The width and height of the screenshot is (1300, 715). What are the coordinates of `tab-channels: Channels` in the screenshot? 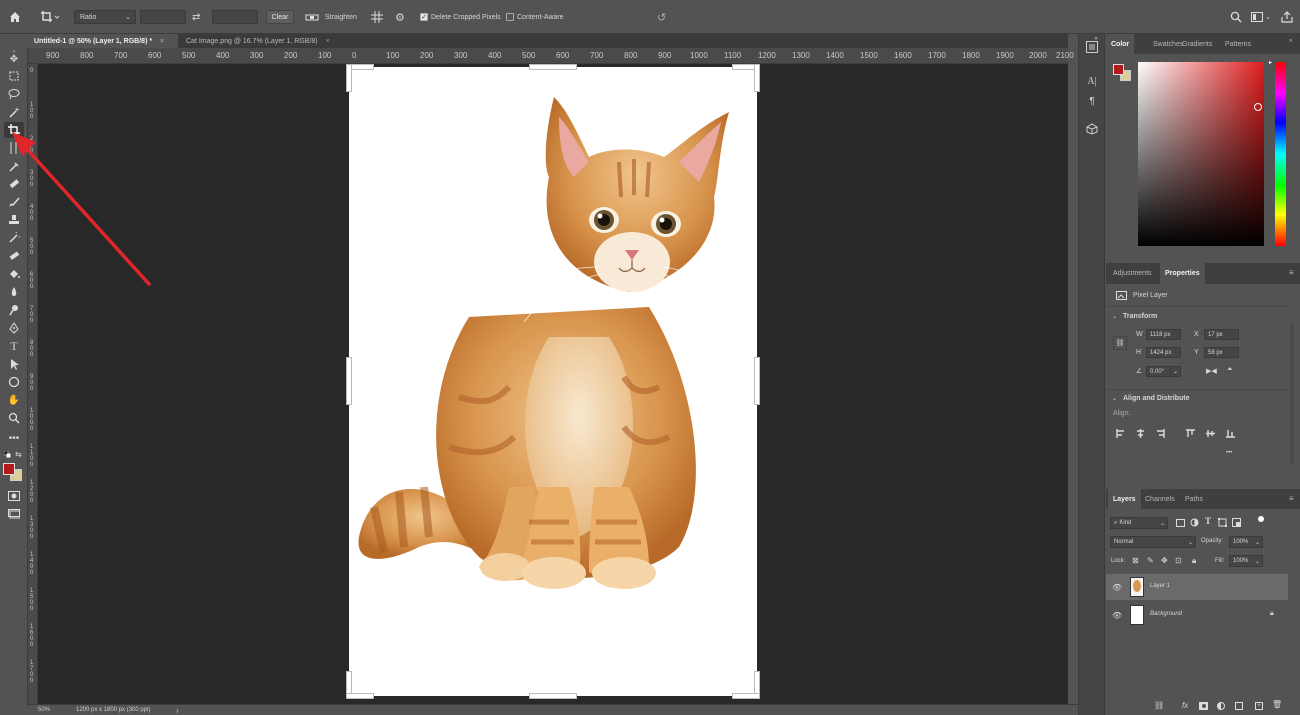 It's located at (1160, 499).